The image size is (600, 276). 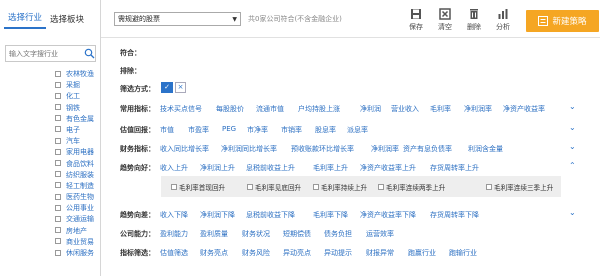 What do you see at coordinates (50, 252) in the screenshot?
I see `list-item: 休闲服务` at bounding box center [50, 252].